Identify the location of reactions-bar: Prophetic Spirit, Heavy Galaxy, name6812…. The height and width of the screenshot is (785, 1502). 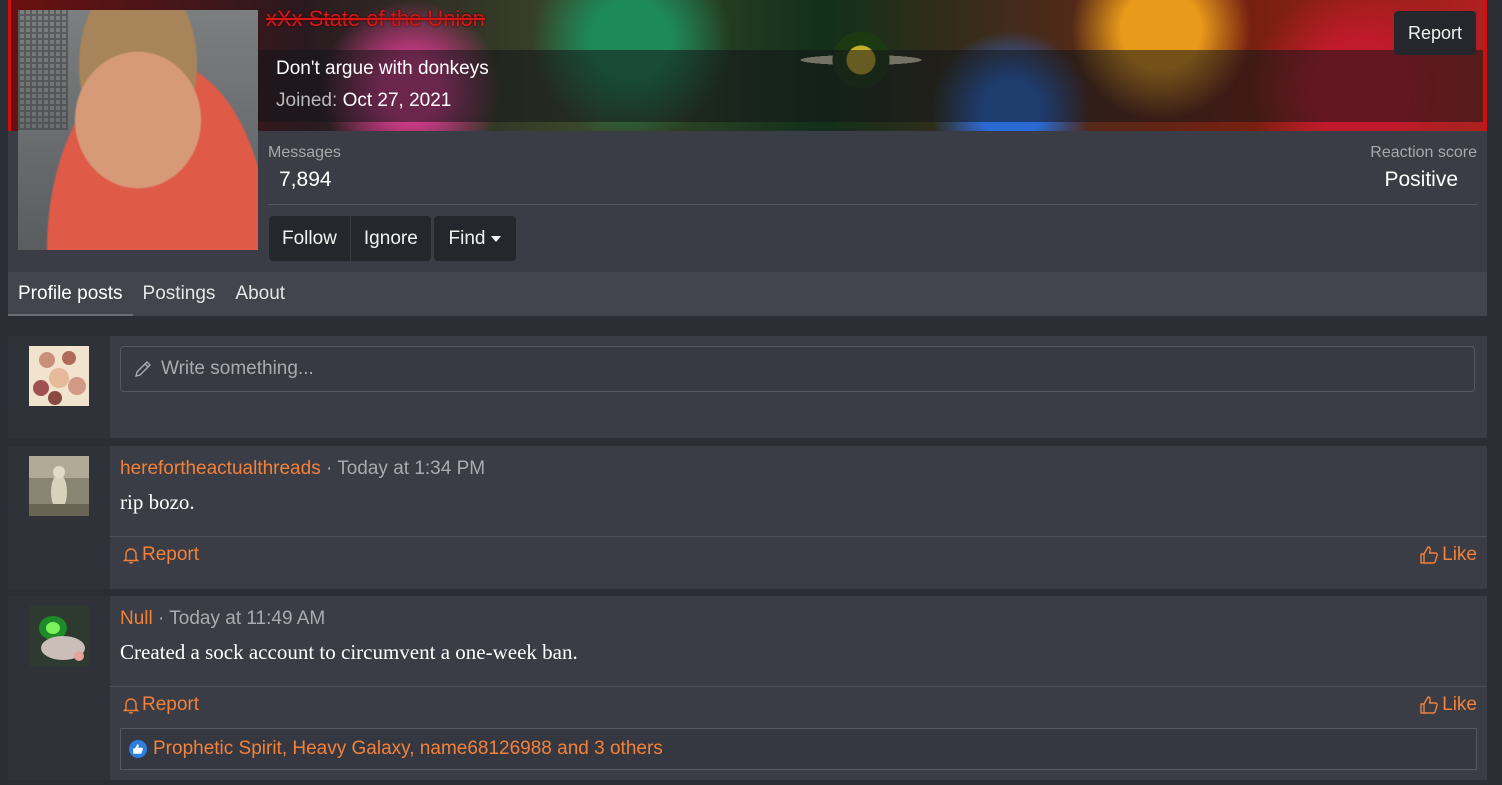
(798, 749).